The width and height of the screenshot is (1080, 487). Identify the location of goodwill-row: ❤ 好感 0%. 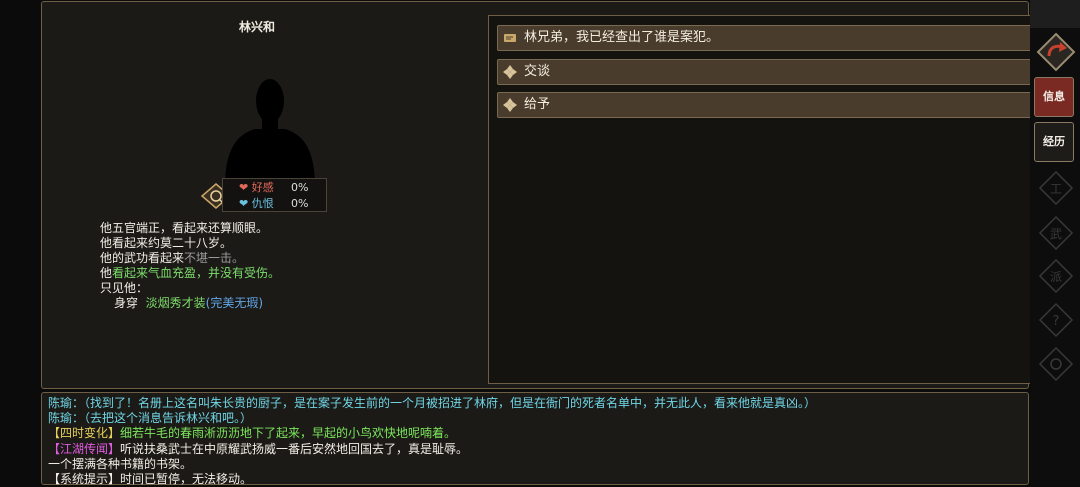
(273, 188).